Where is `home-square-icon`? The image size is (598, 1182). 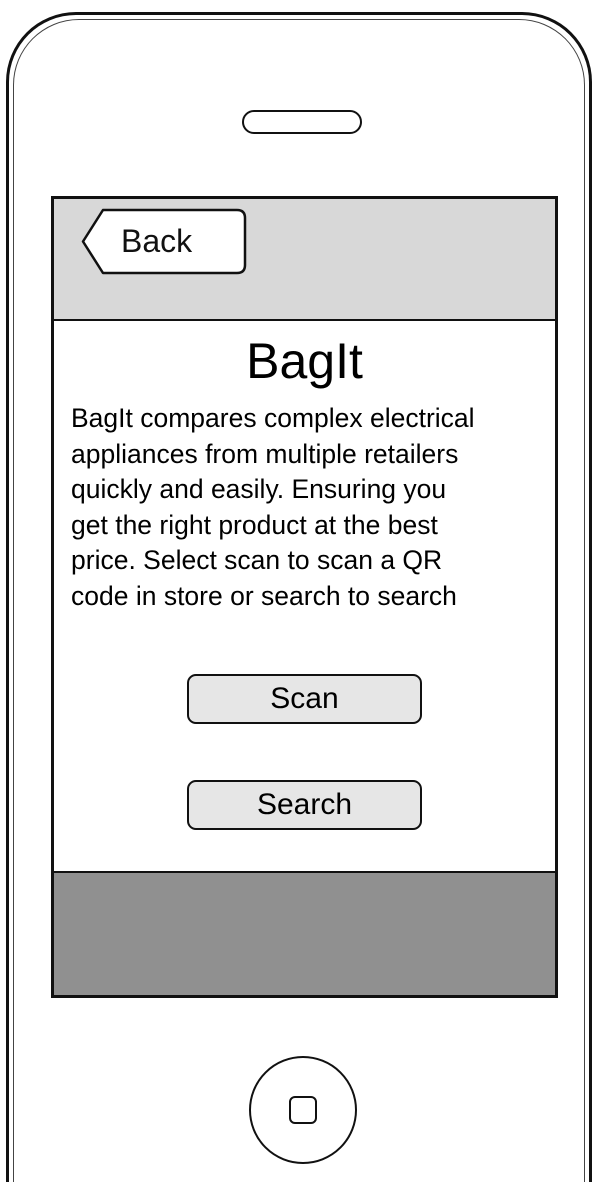 home-square-icon is located at coordinates (303, 1110).